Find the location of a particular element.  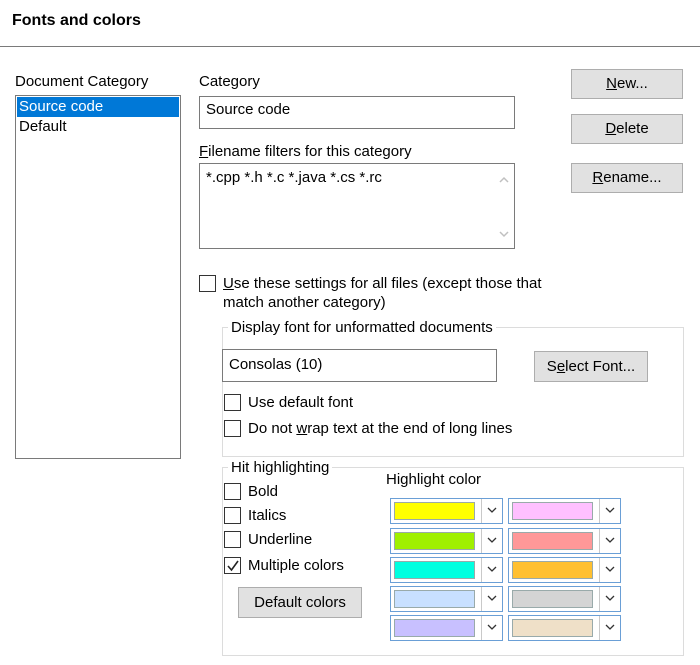

color-combo-4-left is located at coordinates (446, 599).